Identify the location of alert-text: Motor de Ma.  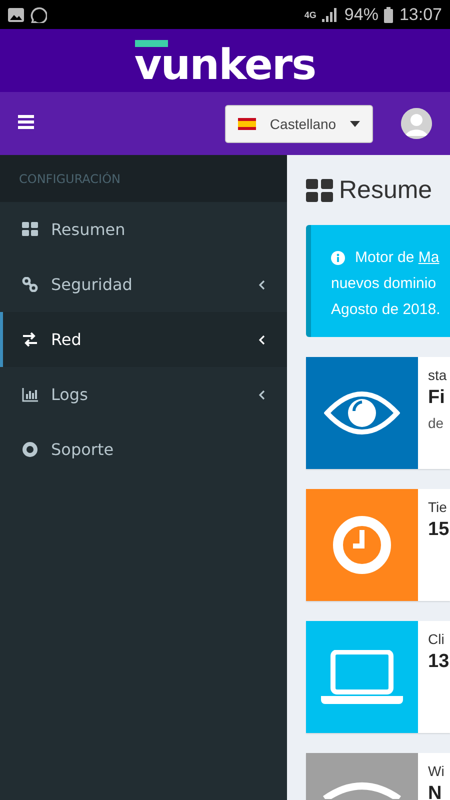
(397, 258).